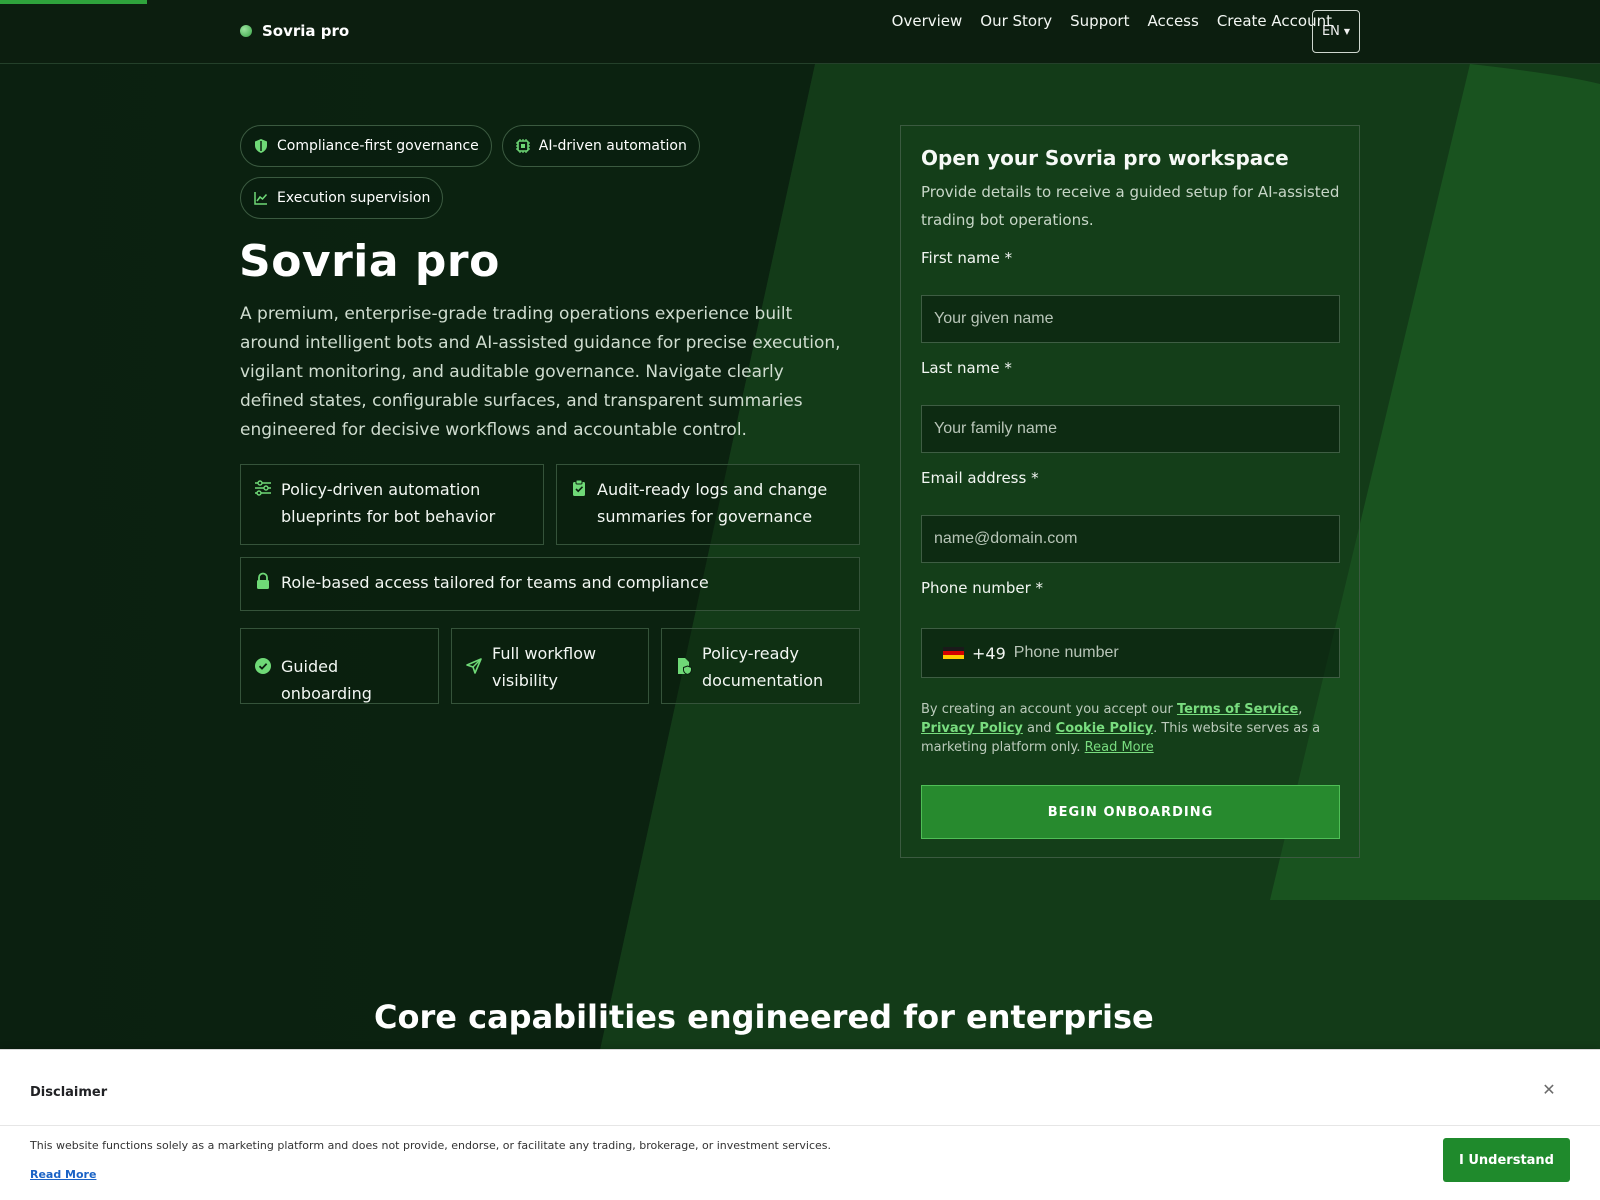 The image size is (1600, 1200). I want to click on file-shield-icon, so click(685, 666).